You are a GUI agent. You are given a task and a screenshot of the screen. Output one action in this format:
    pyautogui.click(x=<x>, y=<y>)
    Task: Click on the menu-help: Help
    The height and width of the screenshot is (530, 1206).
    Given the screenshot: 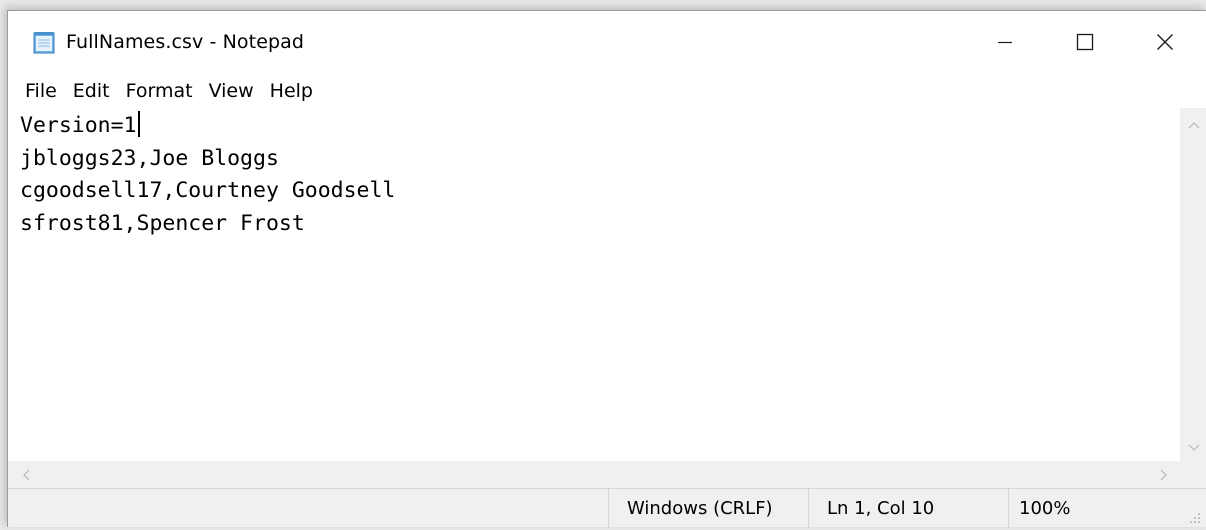 What is the action you would take?
    pyautogui.click(x=291, y=91)
    